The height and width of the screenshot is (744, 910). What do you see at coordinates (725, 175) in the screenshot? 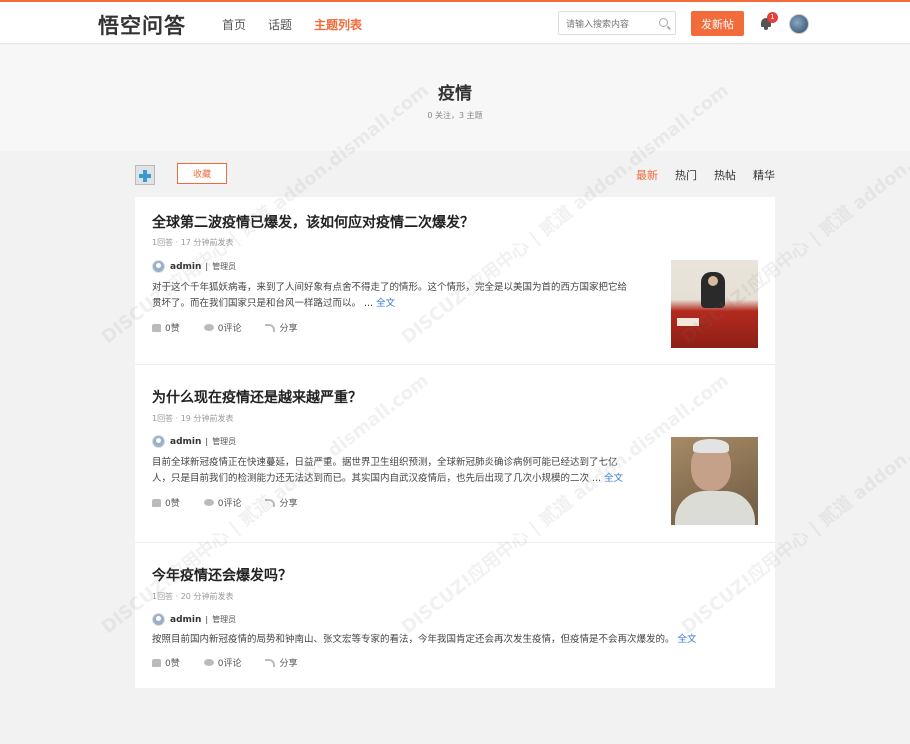
I see `tab-hot-posts: 热帖` at bounding box center [725, 175].